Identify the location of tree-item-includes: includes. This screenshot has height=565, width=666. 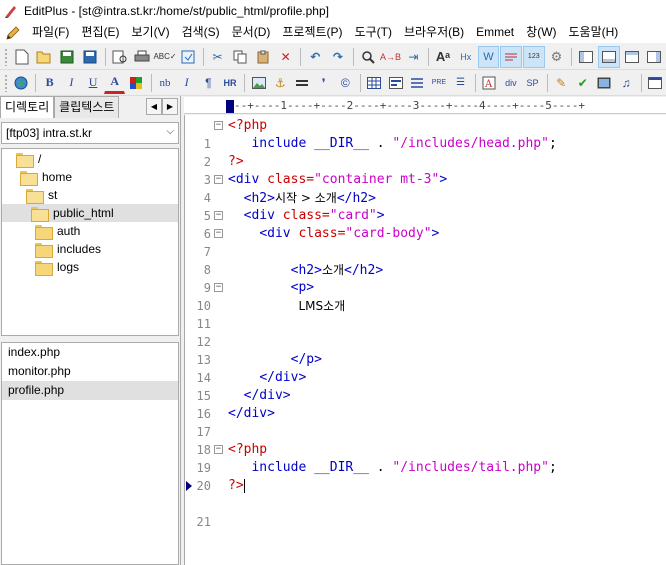
(105, 249).